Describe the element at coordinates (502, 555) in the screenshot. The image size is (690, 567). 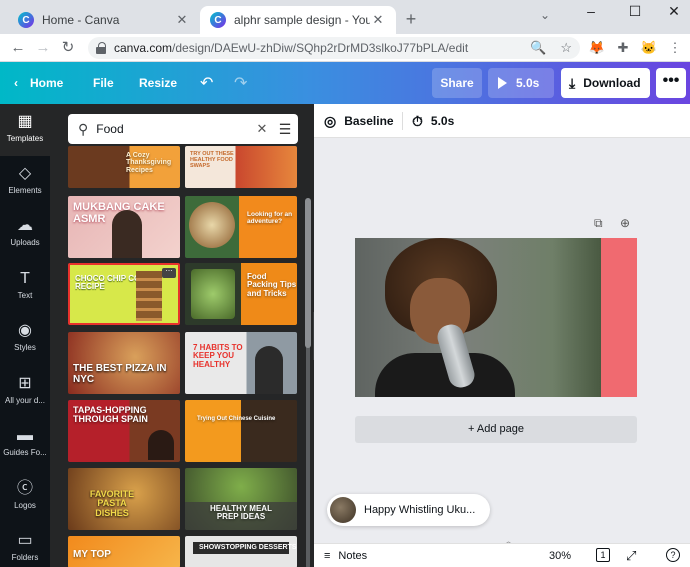
I see `editor-bottom-bar: ≡ Notes 30% 1 ⤢ ?` at that location.